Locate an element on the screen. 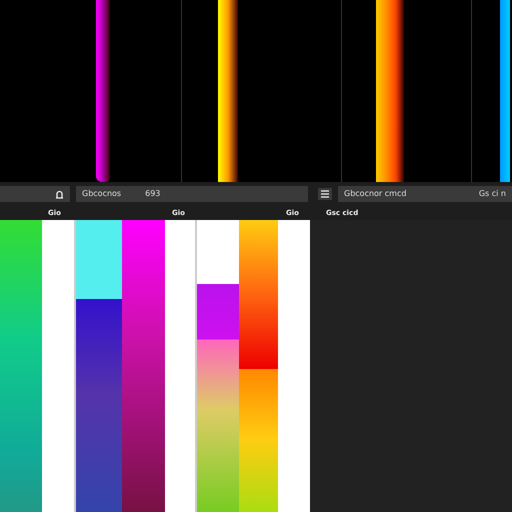 Image resolution: width=512 pixels, height=512 pixels. icon-button is located at coordinates (35, 194).